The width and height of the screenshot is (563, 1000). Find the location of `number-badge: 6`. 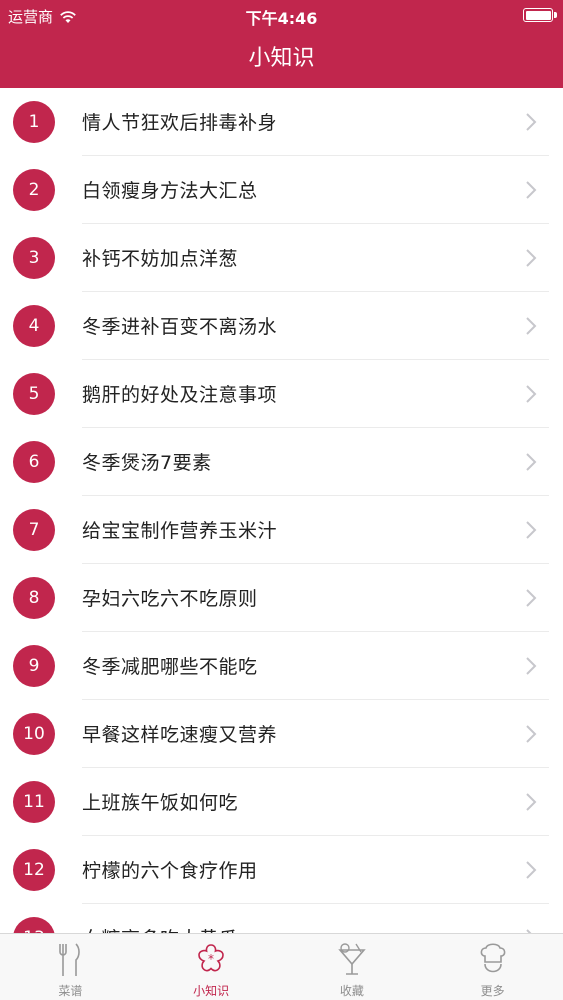

number-badge: 6 is located at coordinates (34, 462).